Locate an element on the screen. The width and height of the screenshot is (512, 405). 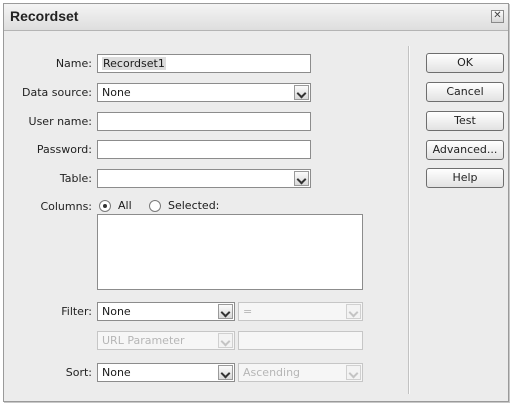
filter-operator-select: = is located at coordinates (300, 311).